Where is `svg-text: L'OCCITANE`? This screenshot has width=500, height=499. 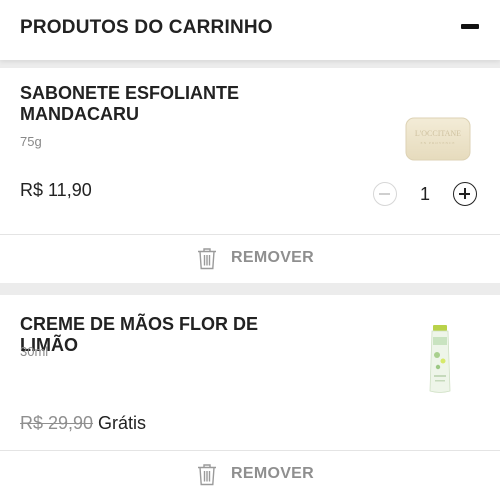
svg-text: L'OCCITANE is located at coordinates (438, 133).